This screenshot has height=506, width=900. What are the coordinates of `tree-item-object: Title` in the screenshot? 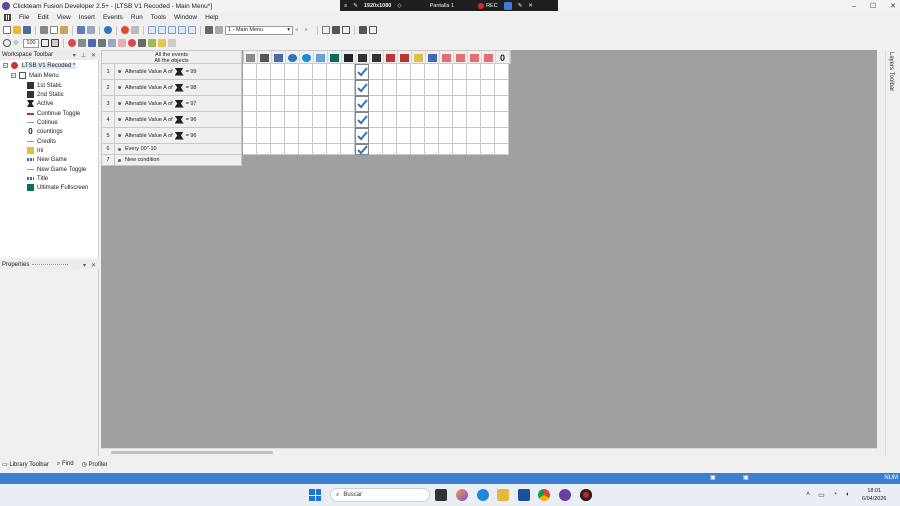 It's located at (37, 178).